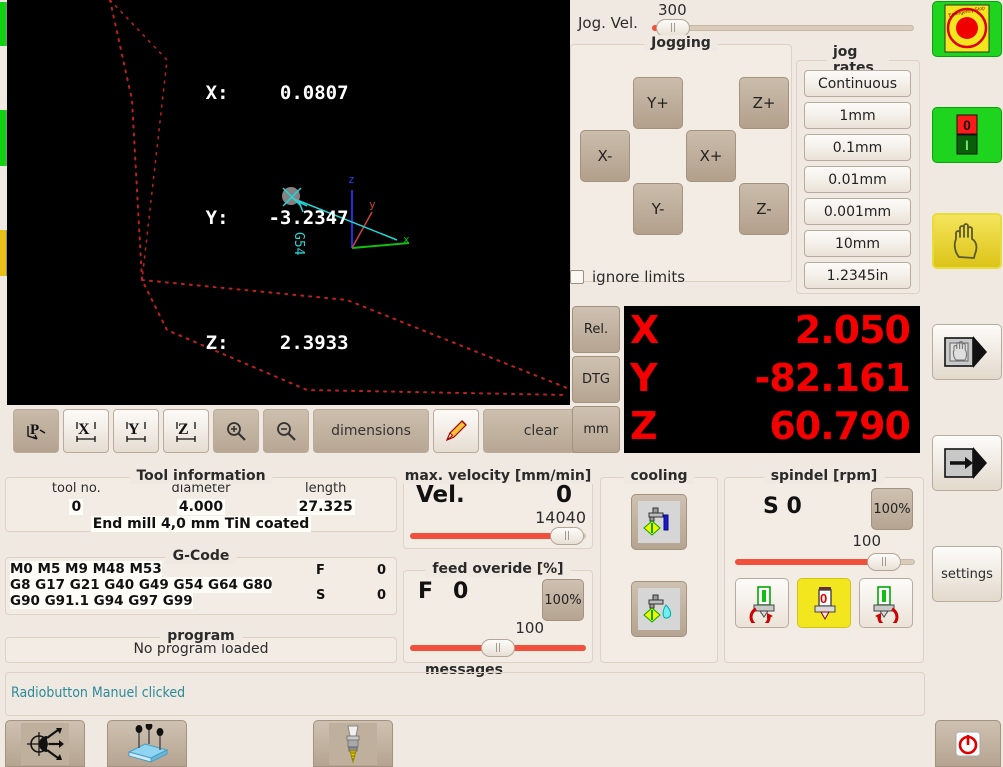 This screenshot has height=767, width=1003. Describe the element at coordinates (857, 147) in the screenshot. I see `jog-rate-0.1mm: 0.1mm` at that location.